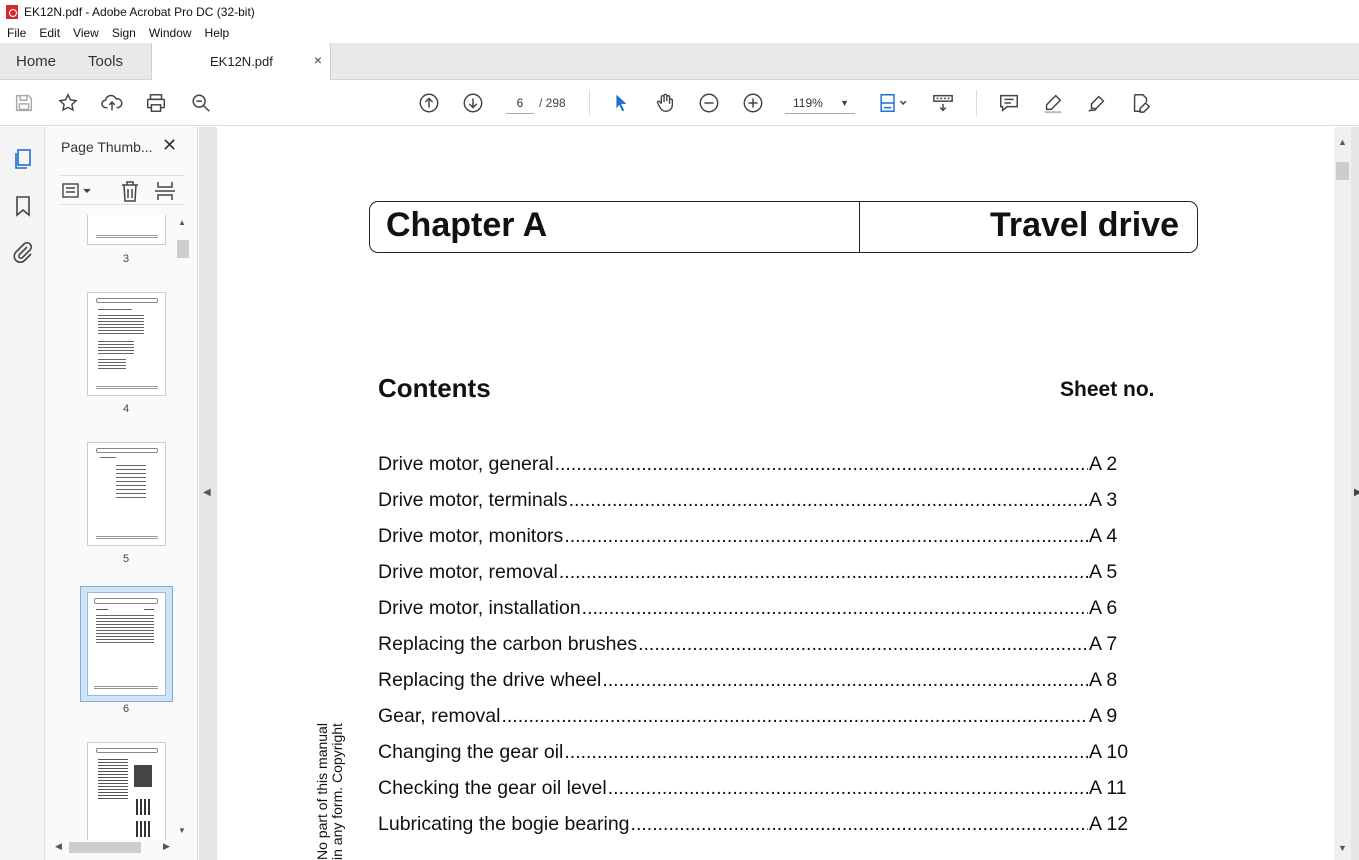 This screenshot has height=860, width=1359. I want to click on print-icon, so click(156, 103).